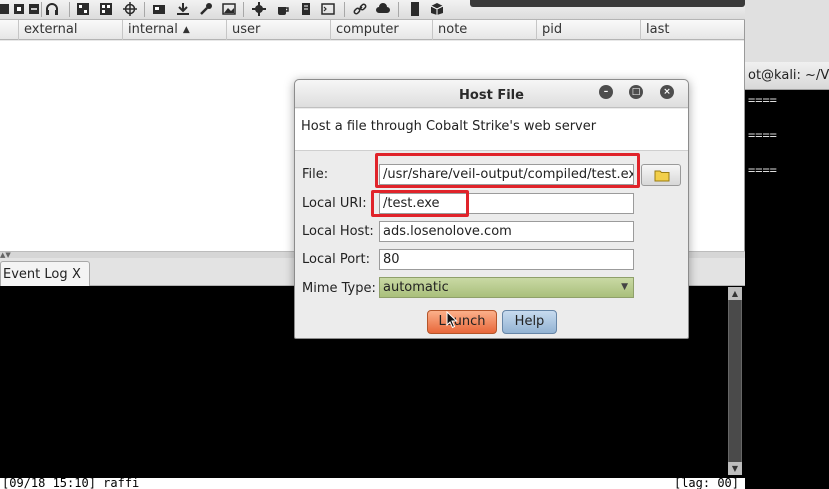 Image resolution: width=829 pixels, height=489 pixels. Describe the element at coordinates (83, 9) in the screenshot. I see `pivot-graph-icon` at that location.